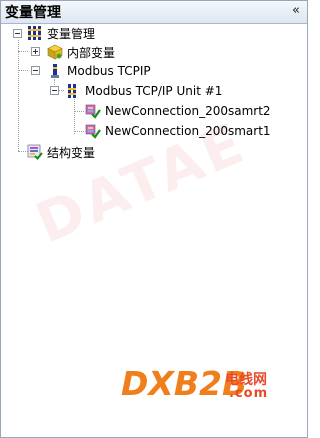 This screenshot has height=438, width=320. I want to click on tree-node-label: 变量管理, so click(71, 33).